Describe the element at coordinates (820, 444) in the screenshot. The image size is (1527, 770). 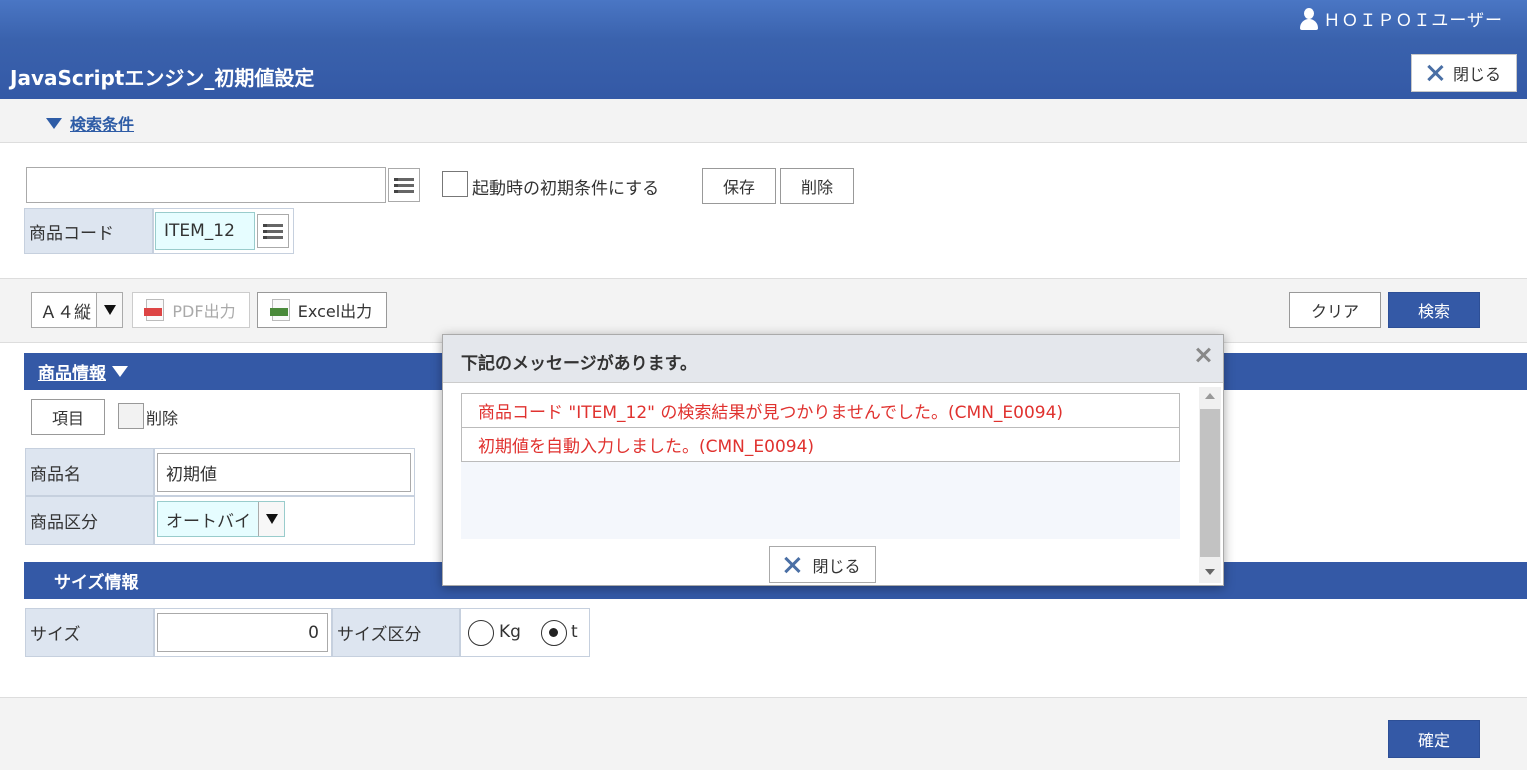
I see `message-item: 初期値を自動入力しました。(CMN_E0094)` at that location.